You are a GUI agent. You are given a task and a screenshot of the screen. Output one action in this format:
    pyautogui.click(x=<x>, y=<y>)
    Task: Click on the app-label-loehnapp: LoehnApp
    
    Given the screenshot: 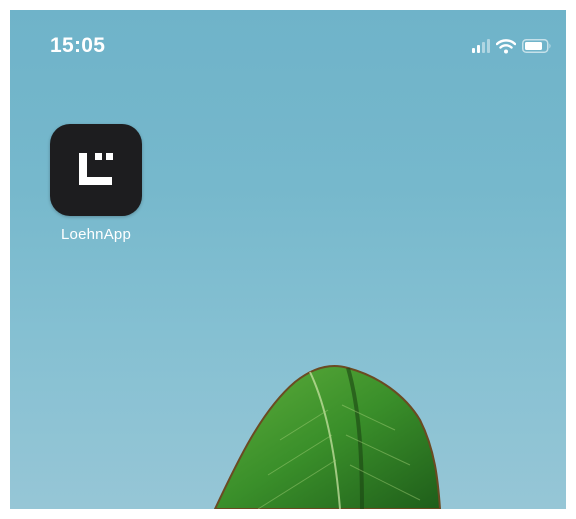 What is the action you would take?
    pyautogui.click(x=95, y=234)
    